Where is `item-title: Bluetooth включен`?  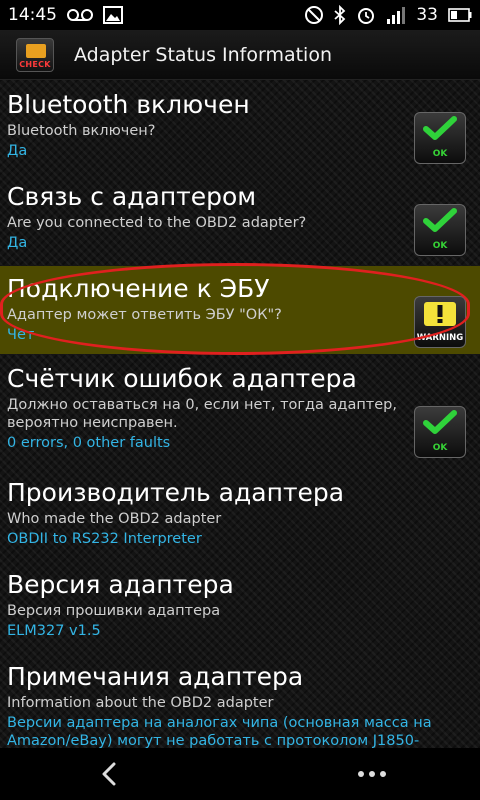 item-title: Bluetooth включен is located at coordinates (128, 104).